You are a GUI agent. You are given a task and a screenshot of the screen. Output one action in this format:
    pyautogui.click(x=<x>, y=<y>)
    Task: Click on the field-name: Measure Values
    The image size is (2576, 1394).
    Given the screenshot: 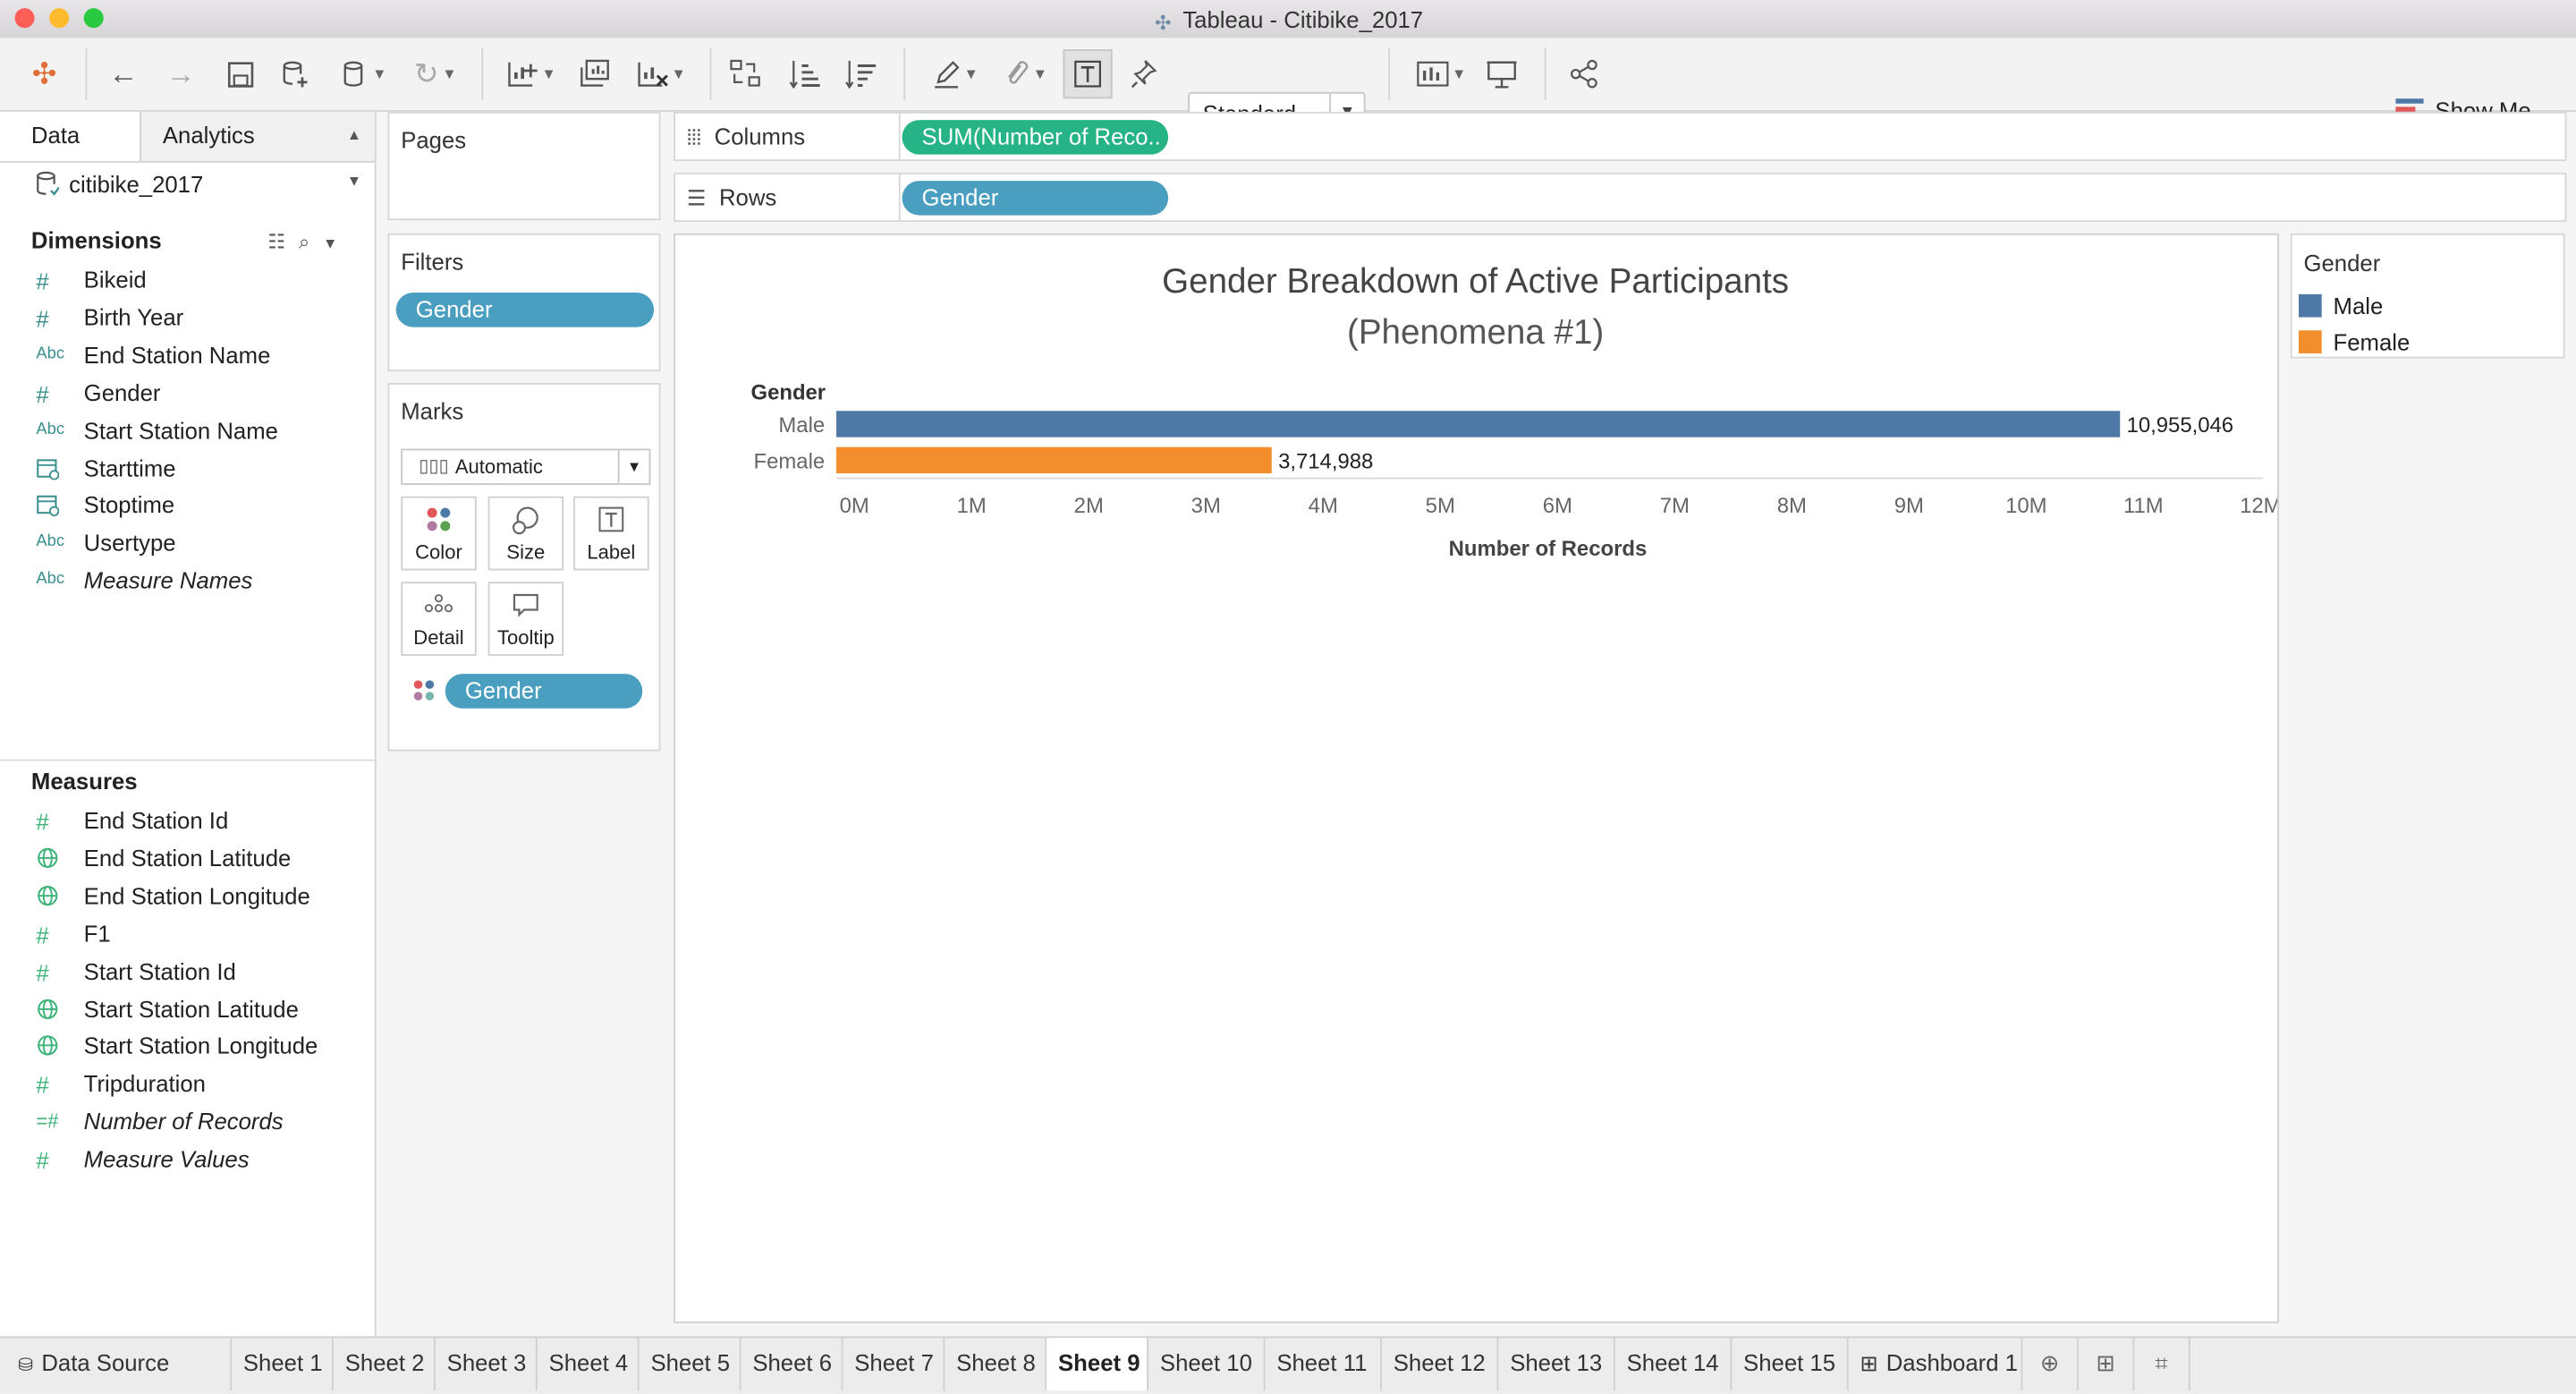 What is the action you would take?
    pyautogui.click(x=166, y=1158)
    